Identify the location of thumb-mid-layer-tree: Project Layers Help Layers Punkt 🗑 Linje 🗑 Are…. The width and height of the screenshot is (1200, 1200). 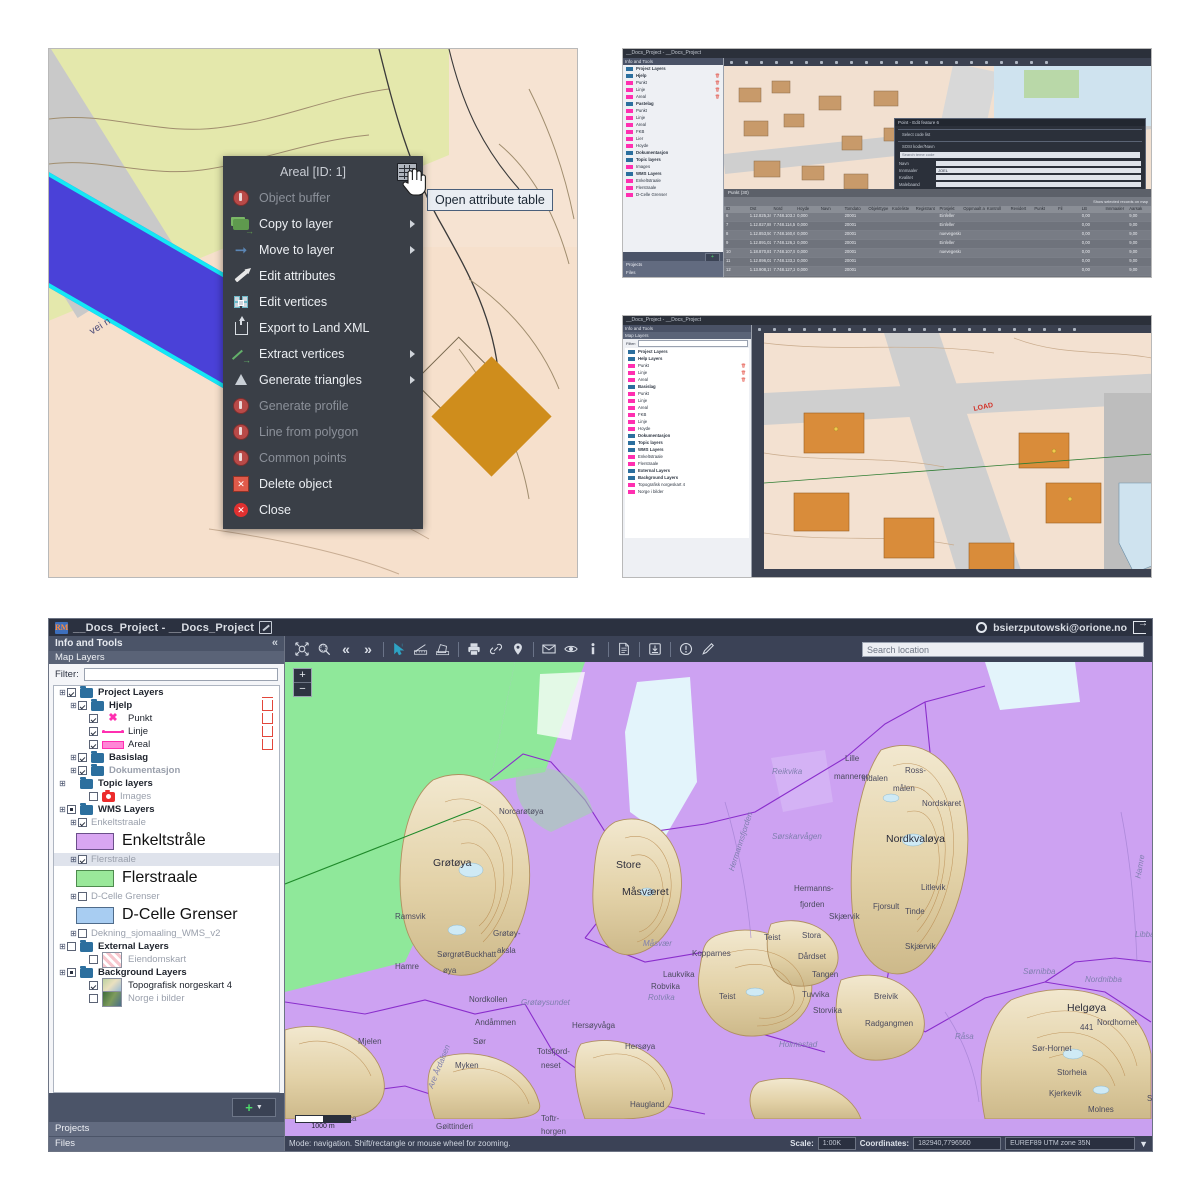
(687, 443).